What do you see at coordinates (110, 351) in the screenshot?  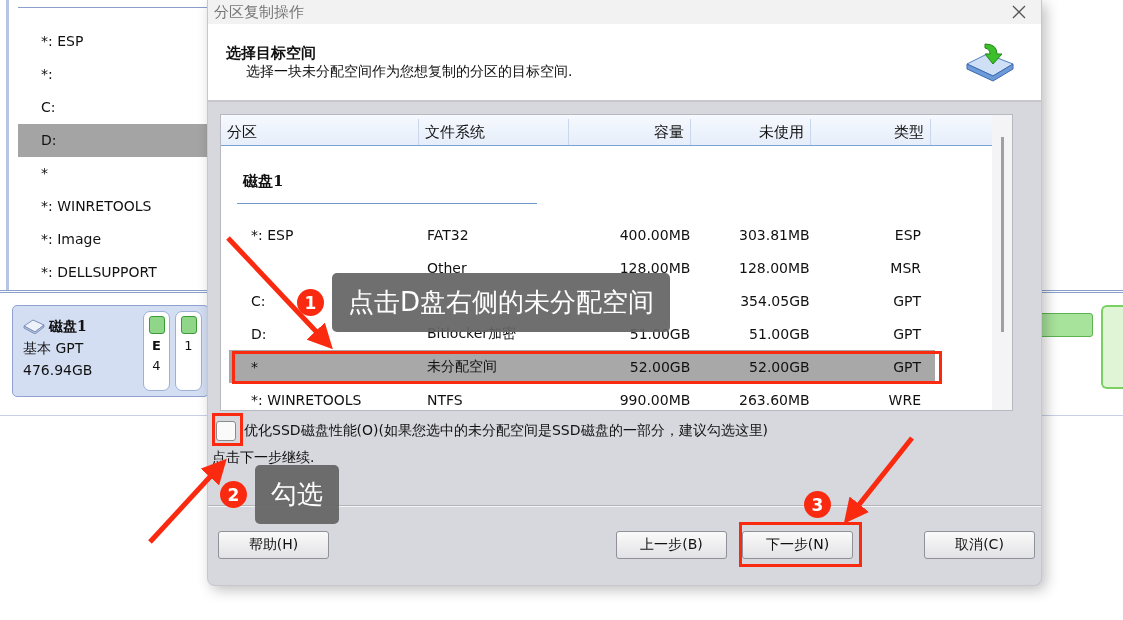 I see `disk-card: 磁盘1 基本 GPT 476.94GB E 4 1` at bounding box center [110, 351].